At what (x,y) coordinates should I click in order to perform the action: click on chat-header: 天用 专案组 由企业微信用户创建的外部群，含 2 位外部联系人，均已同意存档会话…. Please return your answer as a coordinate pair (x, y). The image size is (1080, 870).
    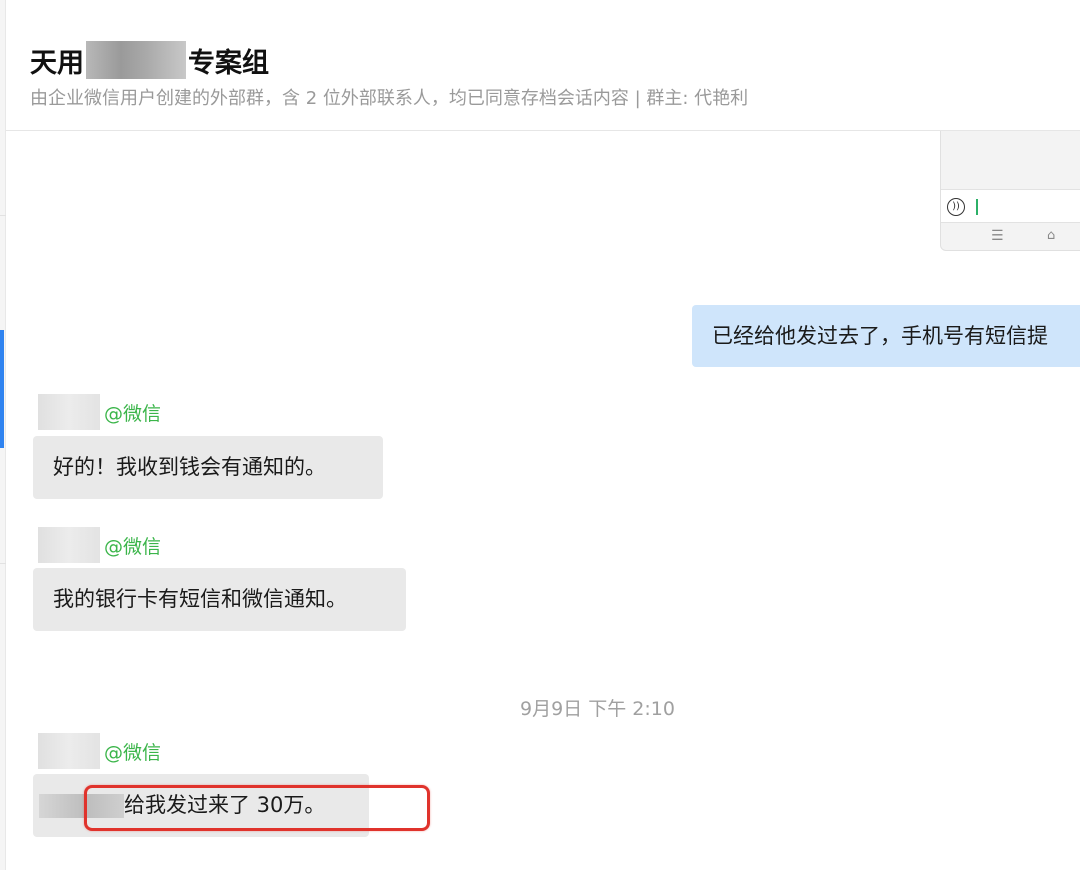
    Looking at the image, I should click on (543, 65).